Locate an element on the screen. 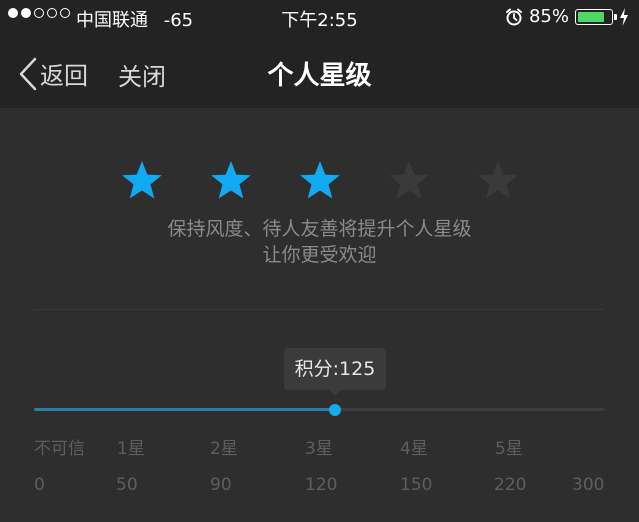 The height and width of the screenshot is (522, 639). charging-bolt-icon is located at coordinates (624, 16).